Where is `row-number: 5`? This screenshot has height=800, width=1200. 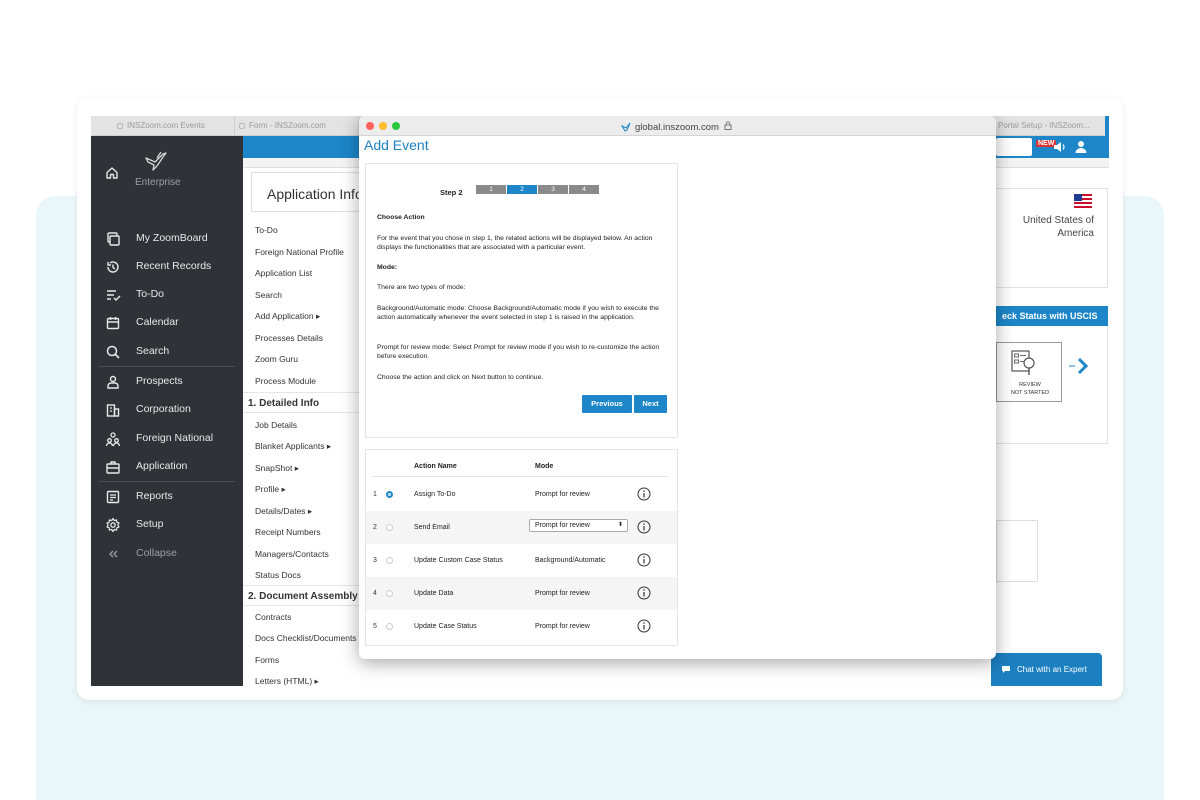
row-number: 5 is located at coordinates (375, 626).